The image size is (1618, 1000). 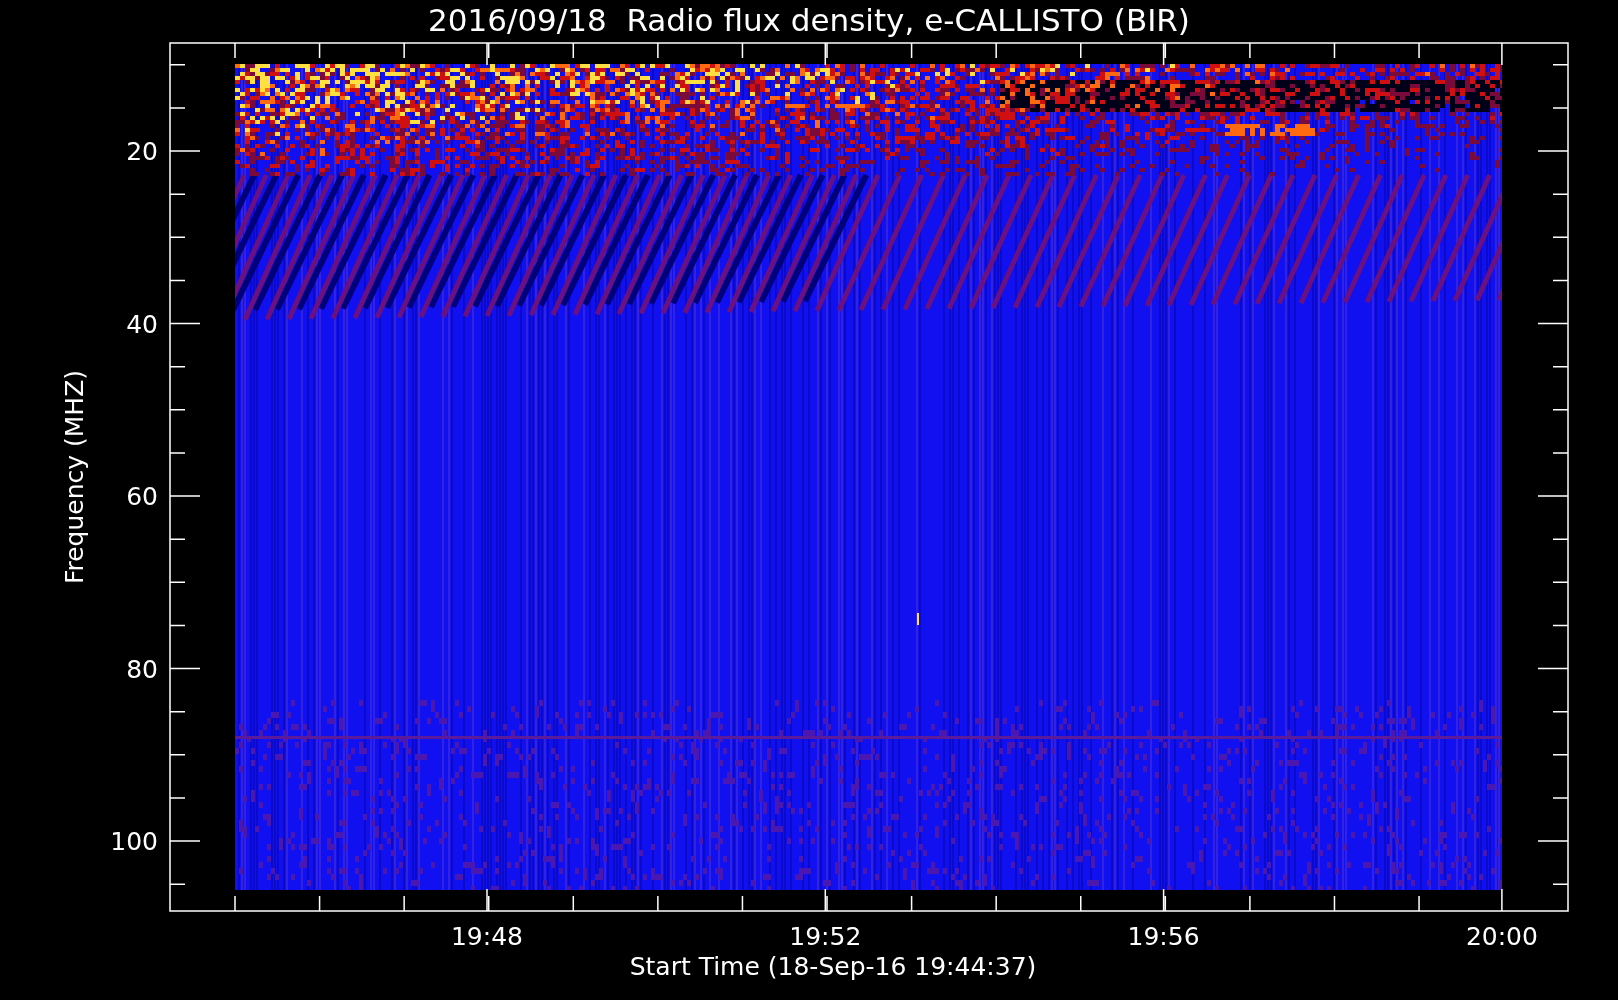 I want to click on tick-label: 100, so click(x=134, y=841).